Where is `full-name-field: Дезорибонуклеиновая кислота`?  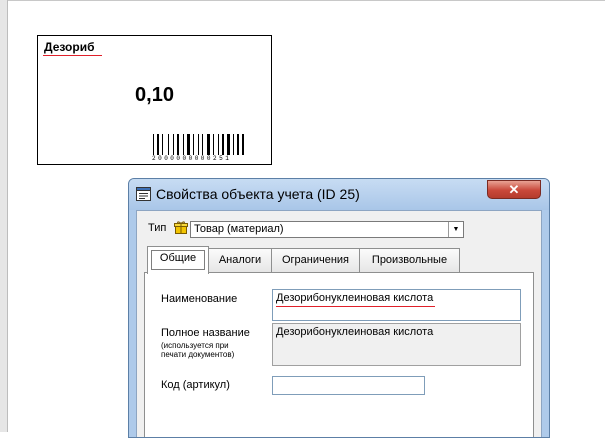
full-name-field: Дезорибонуклеиновая кислота is located at coordinates (396, 344).